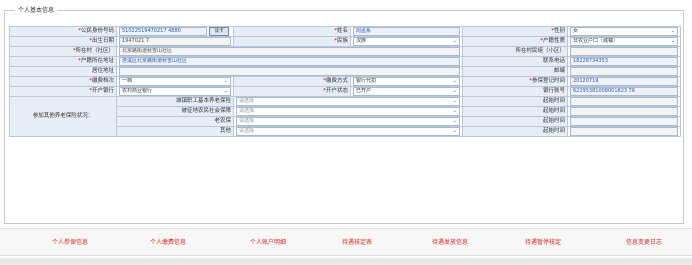 Image resolution: width=692 pixels, height=265 pixels. I want to click on form-row: 居住地址 邮编, so click(345, 71).